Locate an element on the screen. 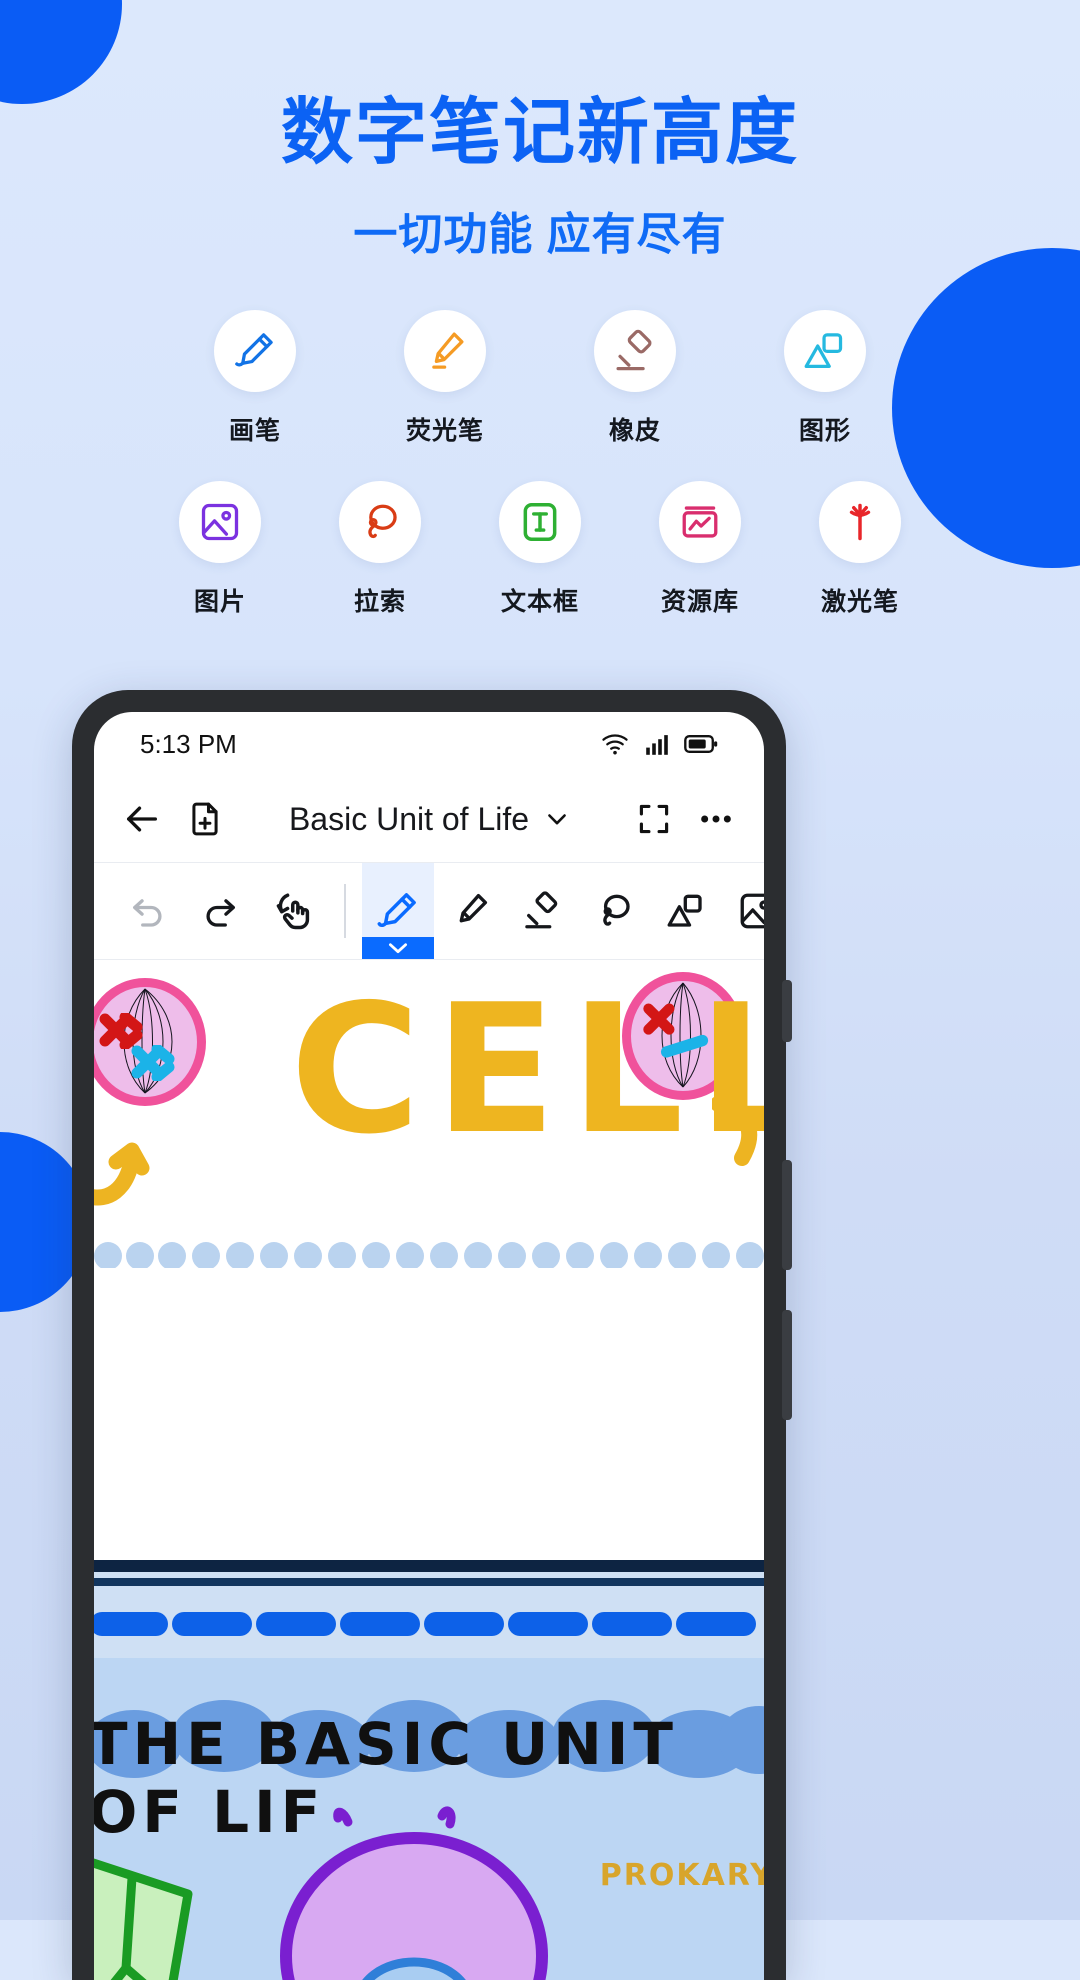  note-canvas-bottom: THE BASIC UNIT OF LIF PROKARY is located at coordinates (429, 1819).